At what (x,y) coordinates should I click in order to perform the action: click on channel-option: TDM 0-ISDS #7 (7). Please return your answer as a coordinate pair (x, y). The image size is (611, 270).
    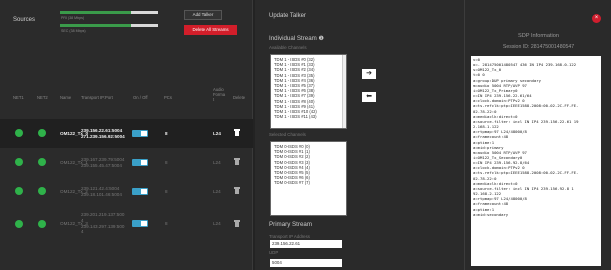
    Looking at the image, I should click on (308, 182).